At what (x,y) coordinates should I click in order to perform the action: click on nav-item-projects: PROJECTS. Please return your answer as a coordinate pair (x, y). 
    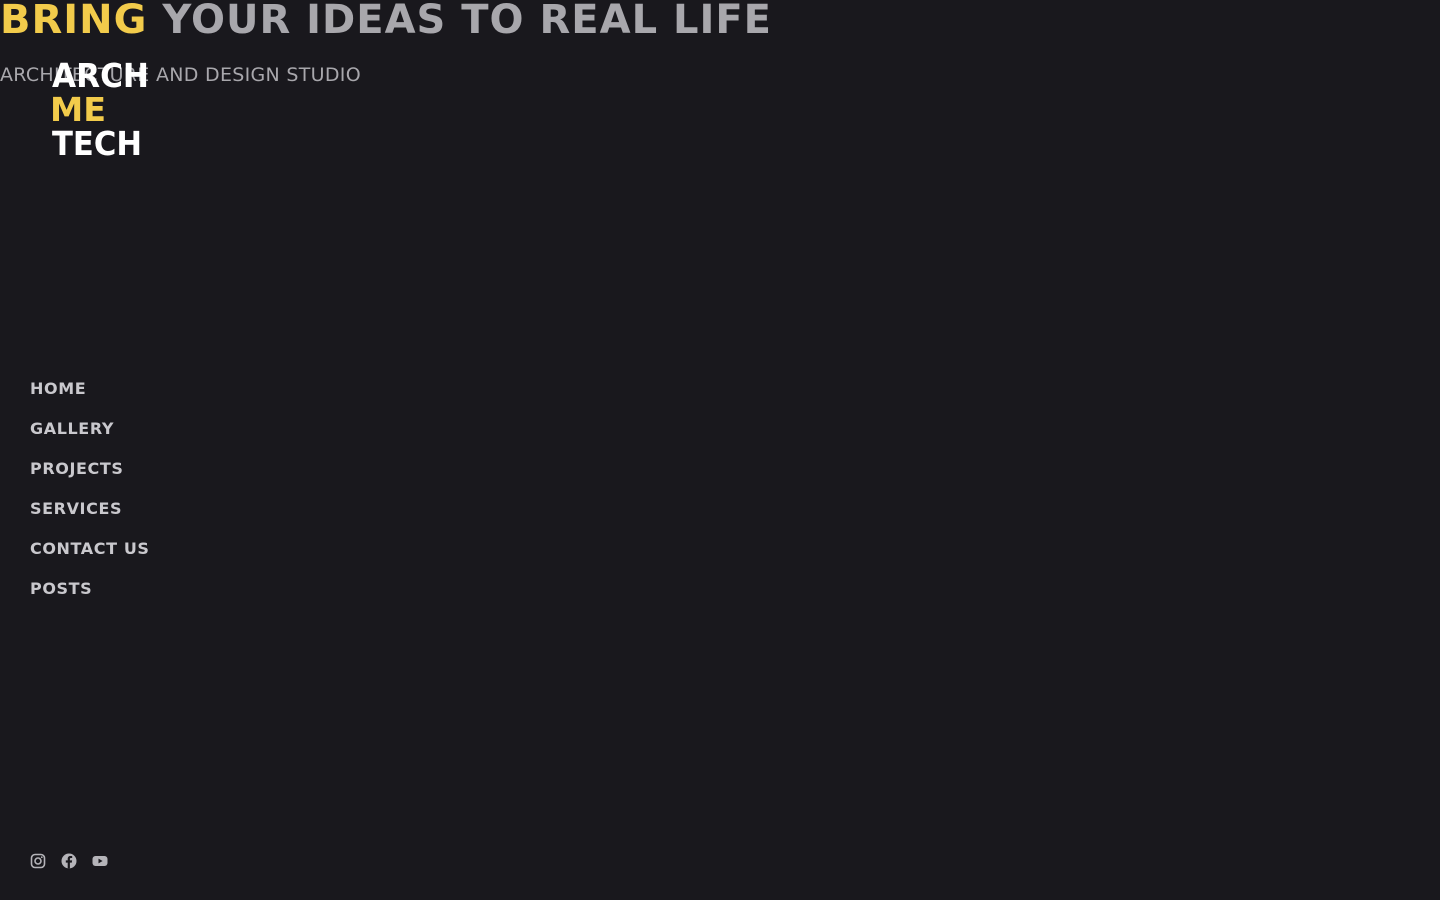
    Looking at the image, I should click on (90, 476).